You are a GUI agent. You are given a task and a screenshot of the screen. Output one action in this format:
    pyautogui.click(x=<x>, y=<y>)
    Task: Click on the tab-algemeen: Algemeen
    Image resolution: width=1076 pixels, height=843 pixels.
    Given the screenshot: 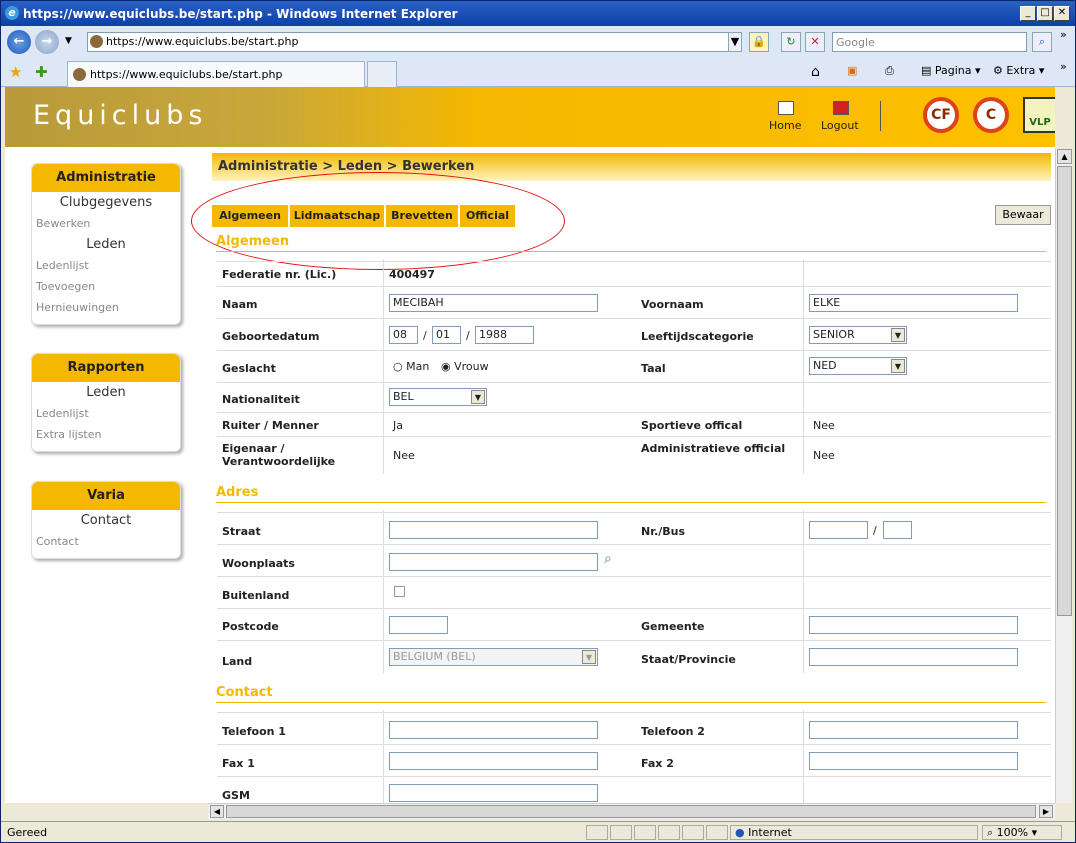 What is the action you would take?
    pyautogui.click(x=250, y=216)
    